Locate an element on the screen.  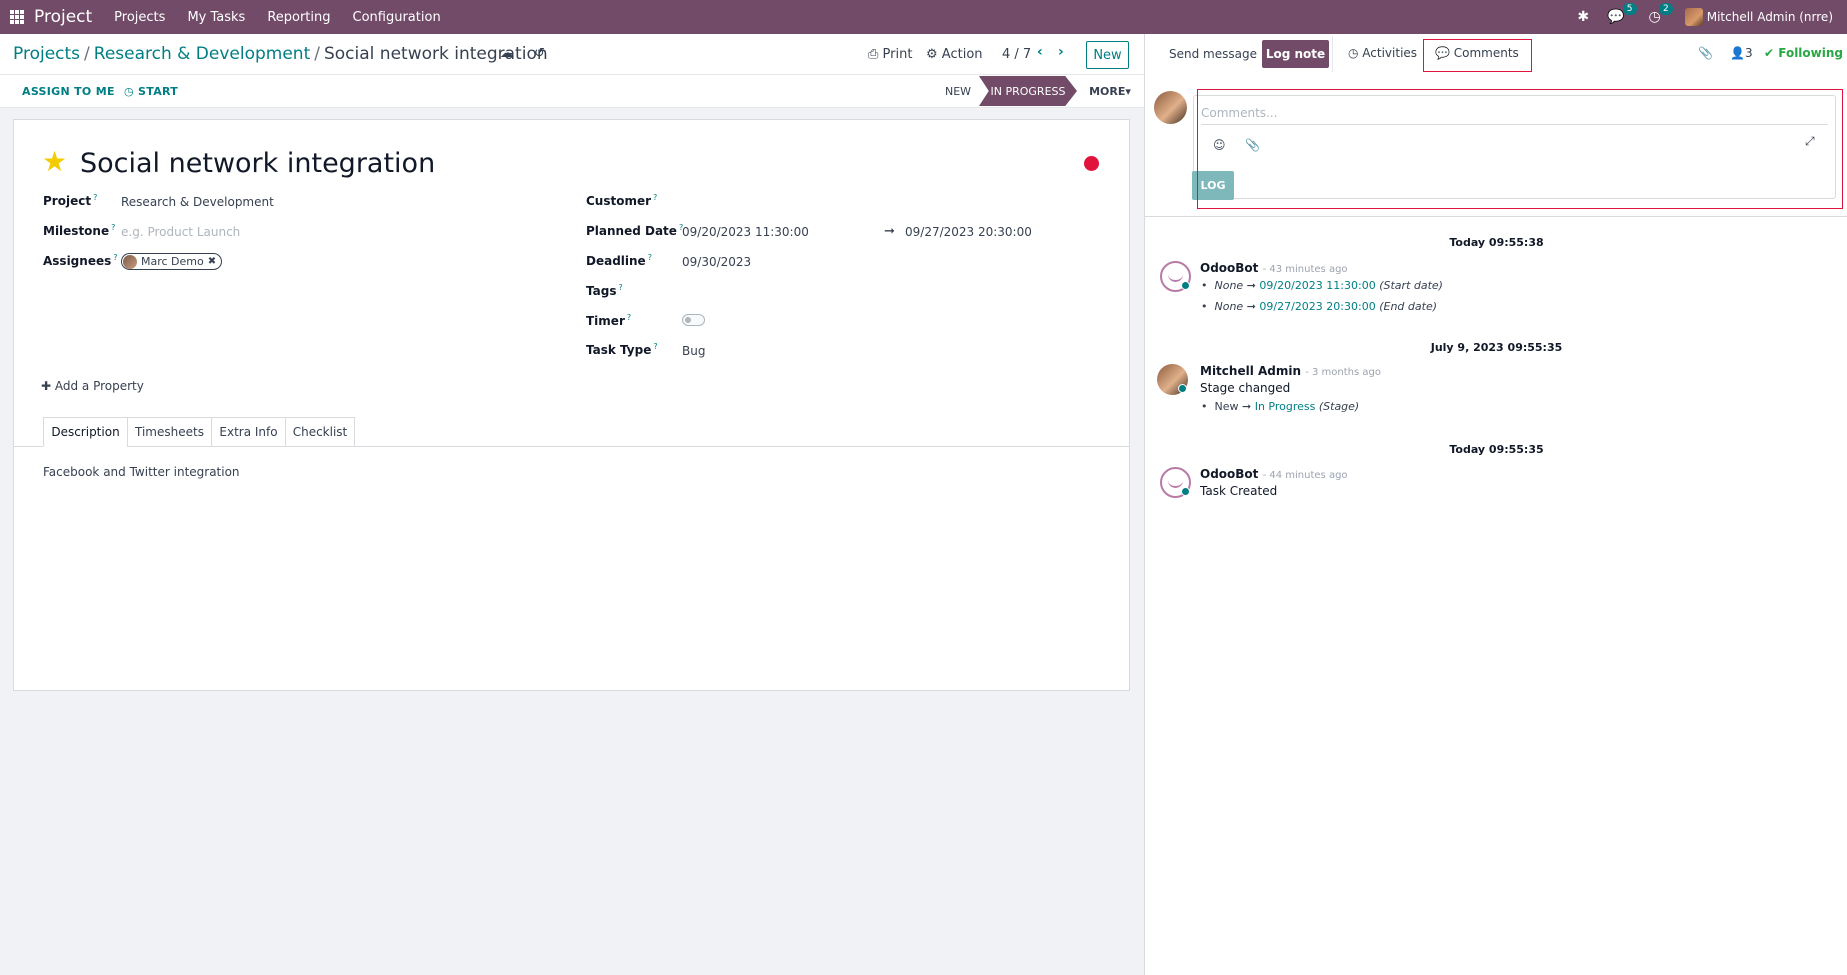
menu-my-tasks: My Tasks is located at coordinates (216, 17).